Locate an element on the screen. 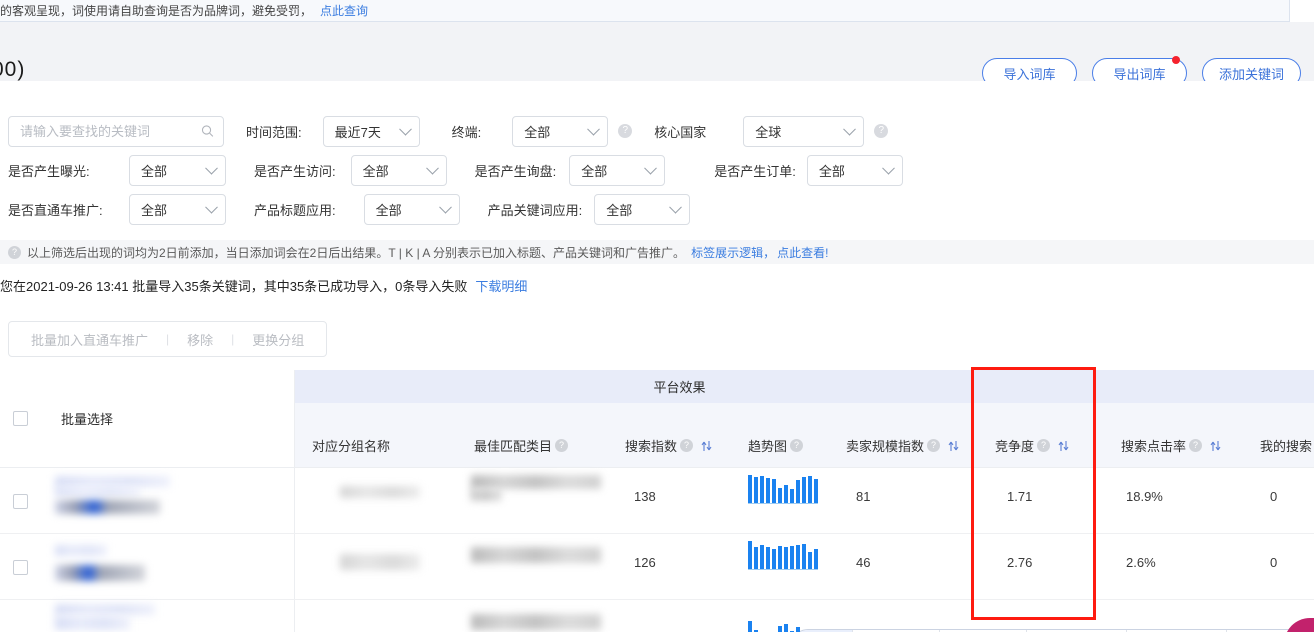 This screenshot has width=1314, height=632. filter-row-1: 时间范围: 最近7天 终端: 全部 ? 核心国家 全球 is located at coordinates (444, 131).